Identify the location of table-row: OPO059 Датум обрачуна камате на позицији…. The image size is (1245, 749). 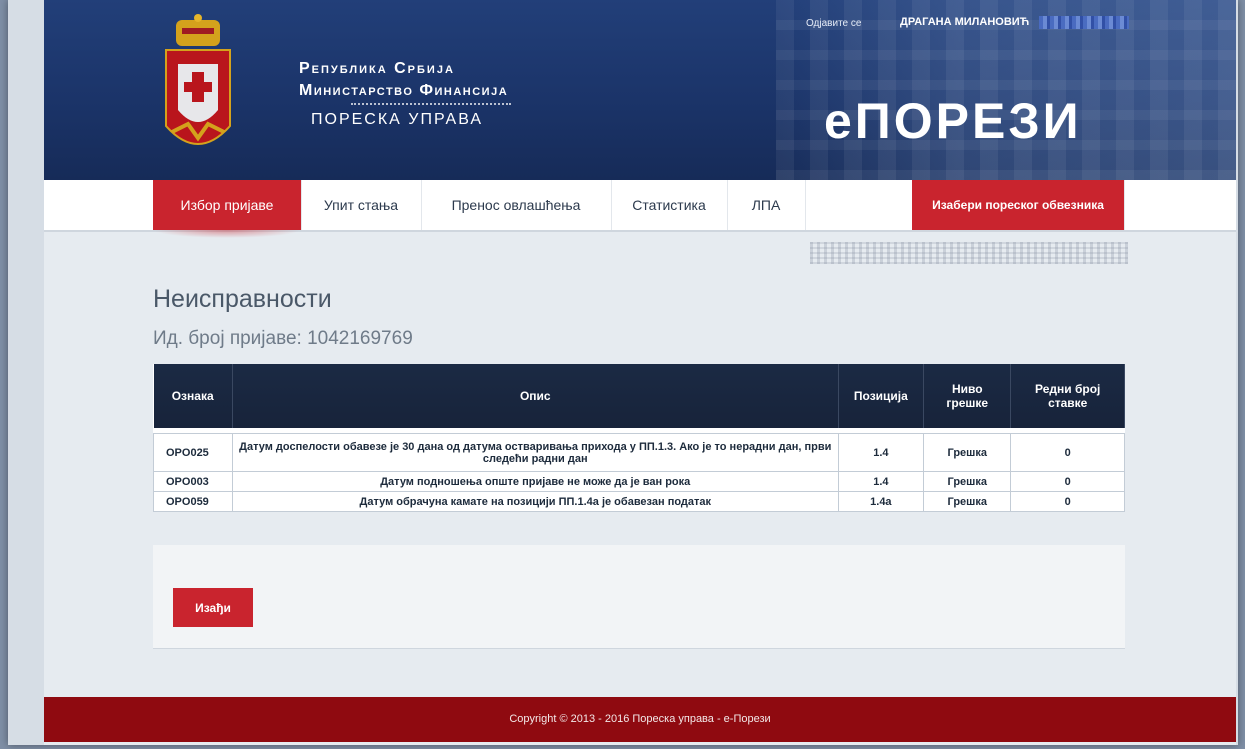
(639, 501).